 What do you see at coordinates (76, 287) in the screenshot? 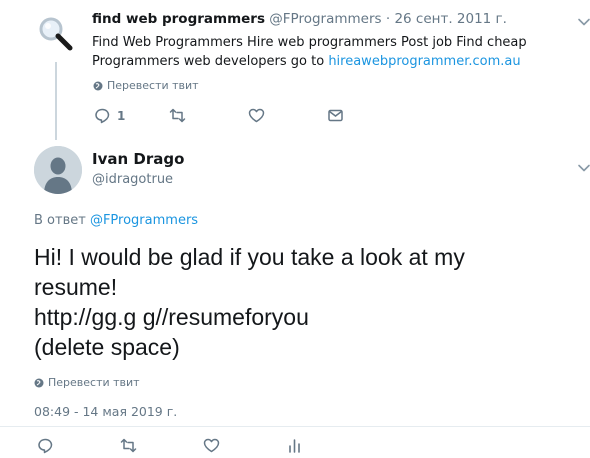
I see `tweet2-text-line: resume!` at bounding box center [76, 287].